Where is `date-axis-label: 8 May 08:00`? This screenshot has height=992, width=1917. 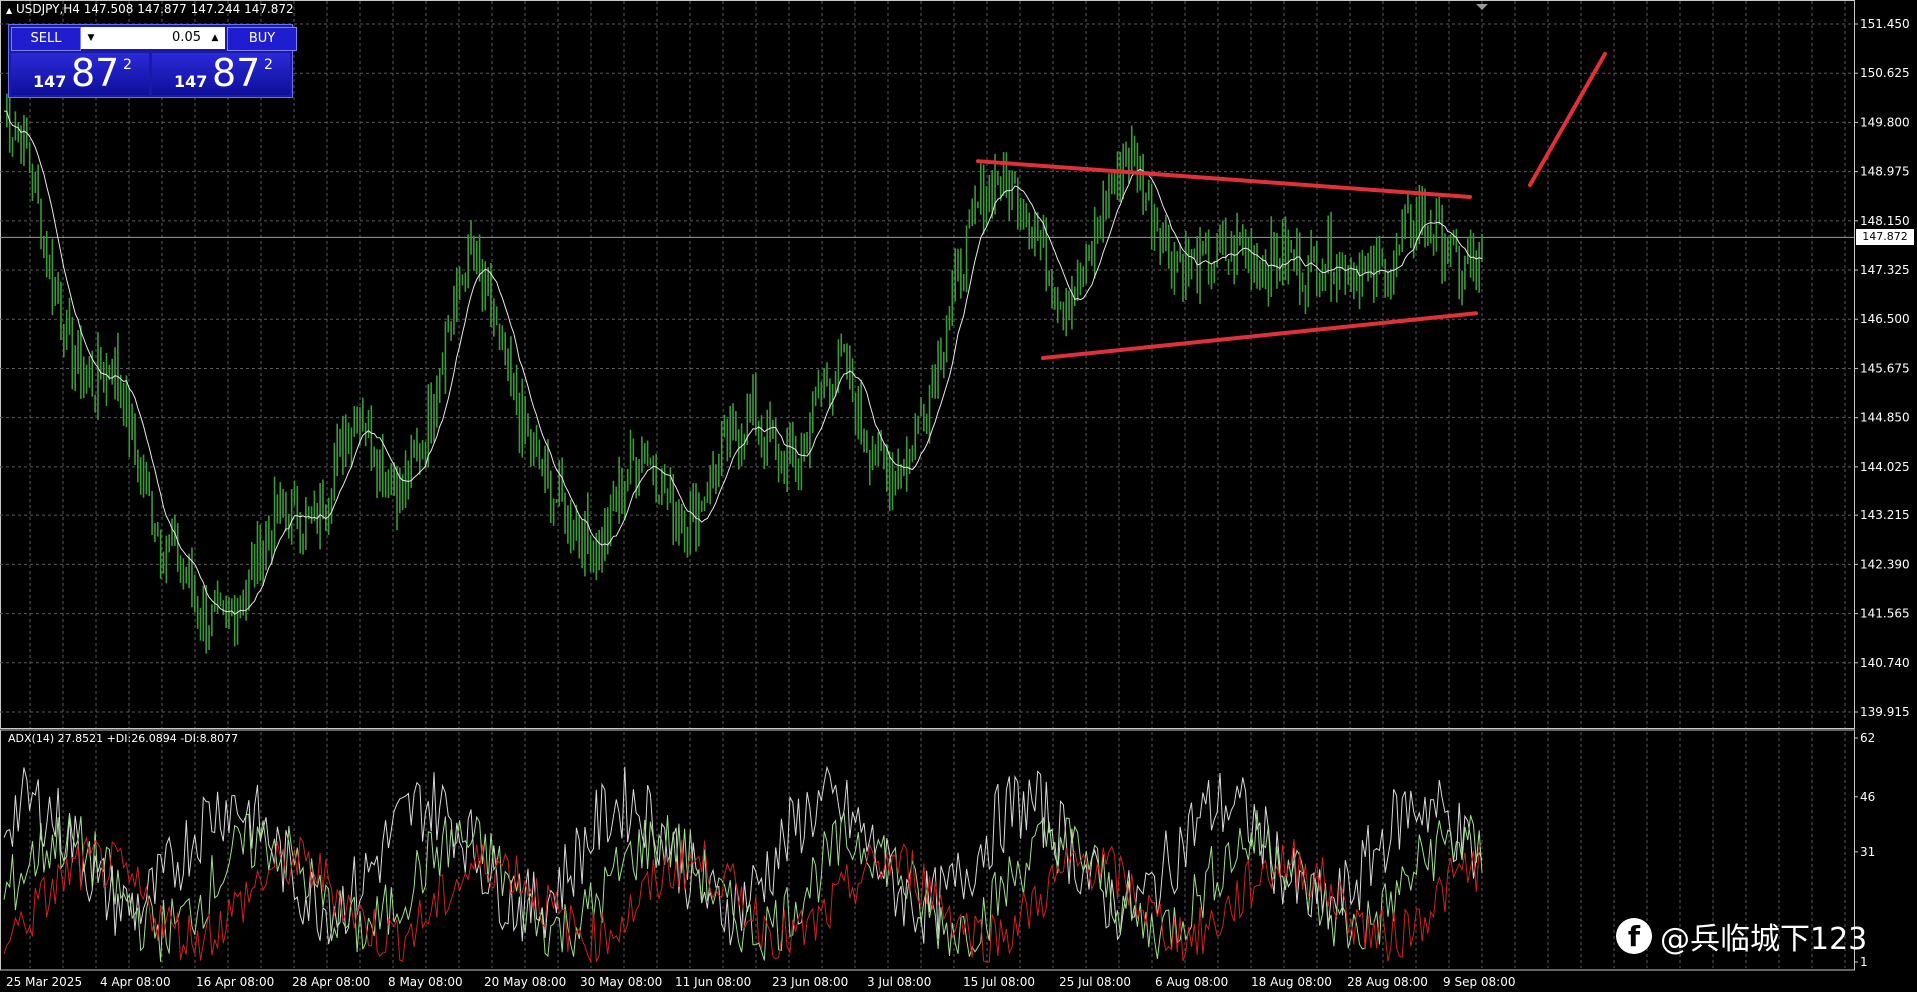 date-axis-label: 8 May 08:00 is located at coordinates (425, 982).